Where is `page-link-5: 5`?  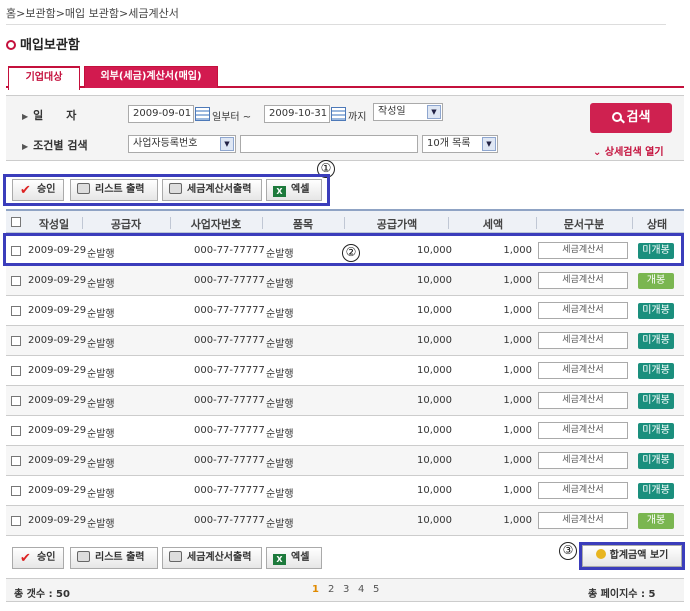 page-link-5: 5 is located at coordinates (376, 589).